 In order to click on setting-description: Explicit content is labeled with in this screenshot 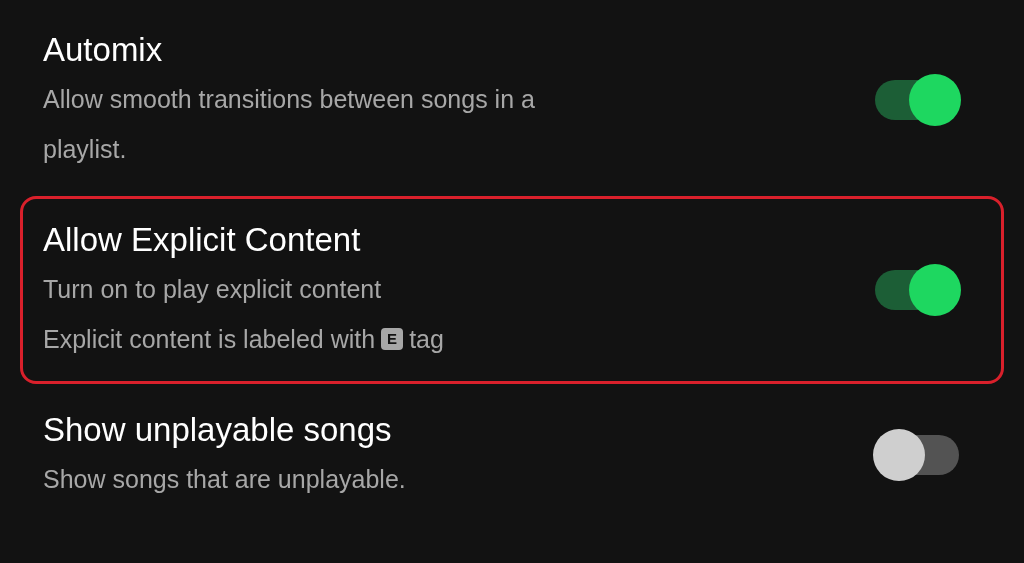, I will do `click(209, 339)`.